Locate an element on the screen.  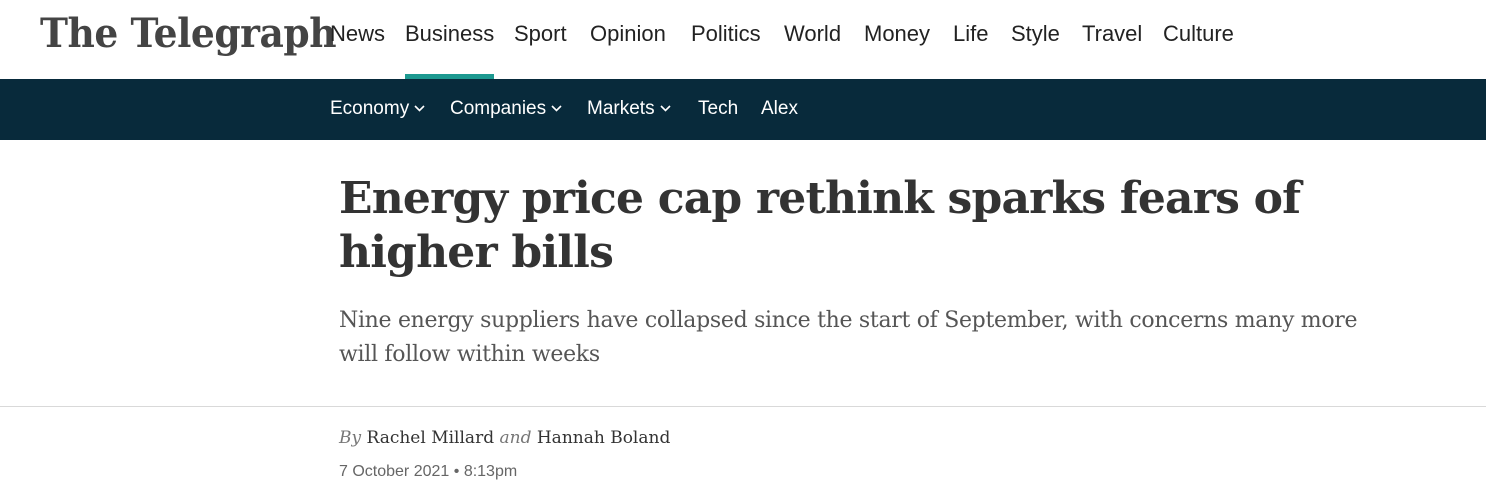
byline: By Rachel Millard and Hannah Boland is located at coordinates (504, 438).